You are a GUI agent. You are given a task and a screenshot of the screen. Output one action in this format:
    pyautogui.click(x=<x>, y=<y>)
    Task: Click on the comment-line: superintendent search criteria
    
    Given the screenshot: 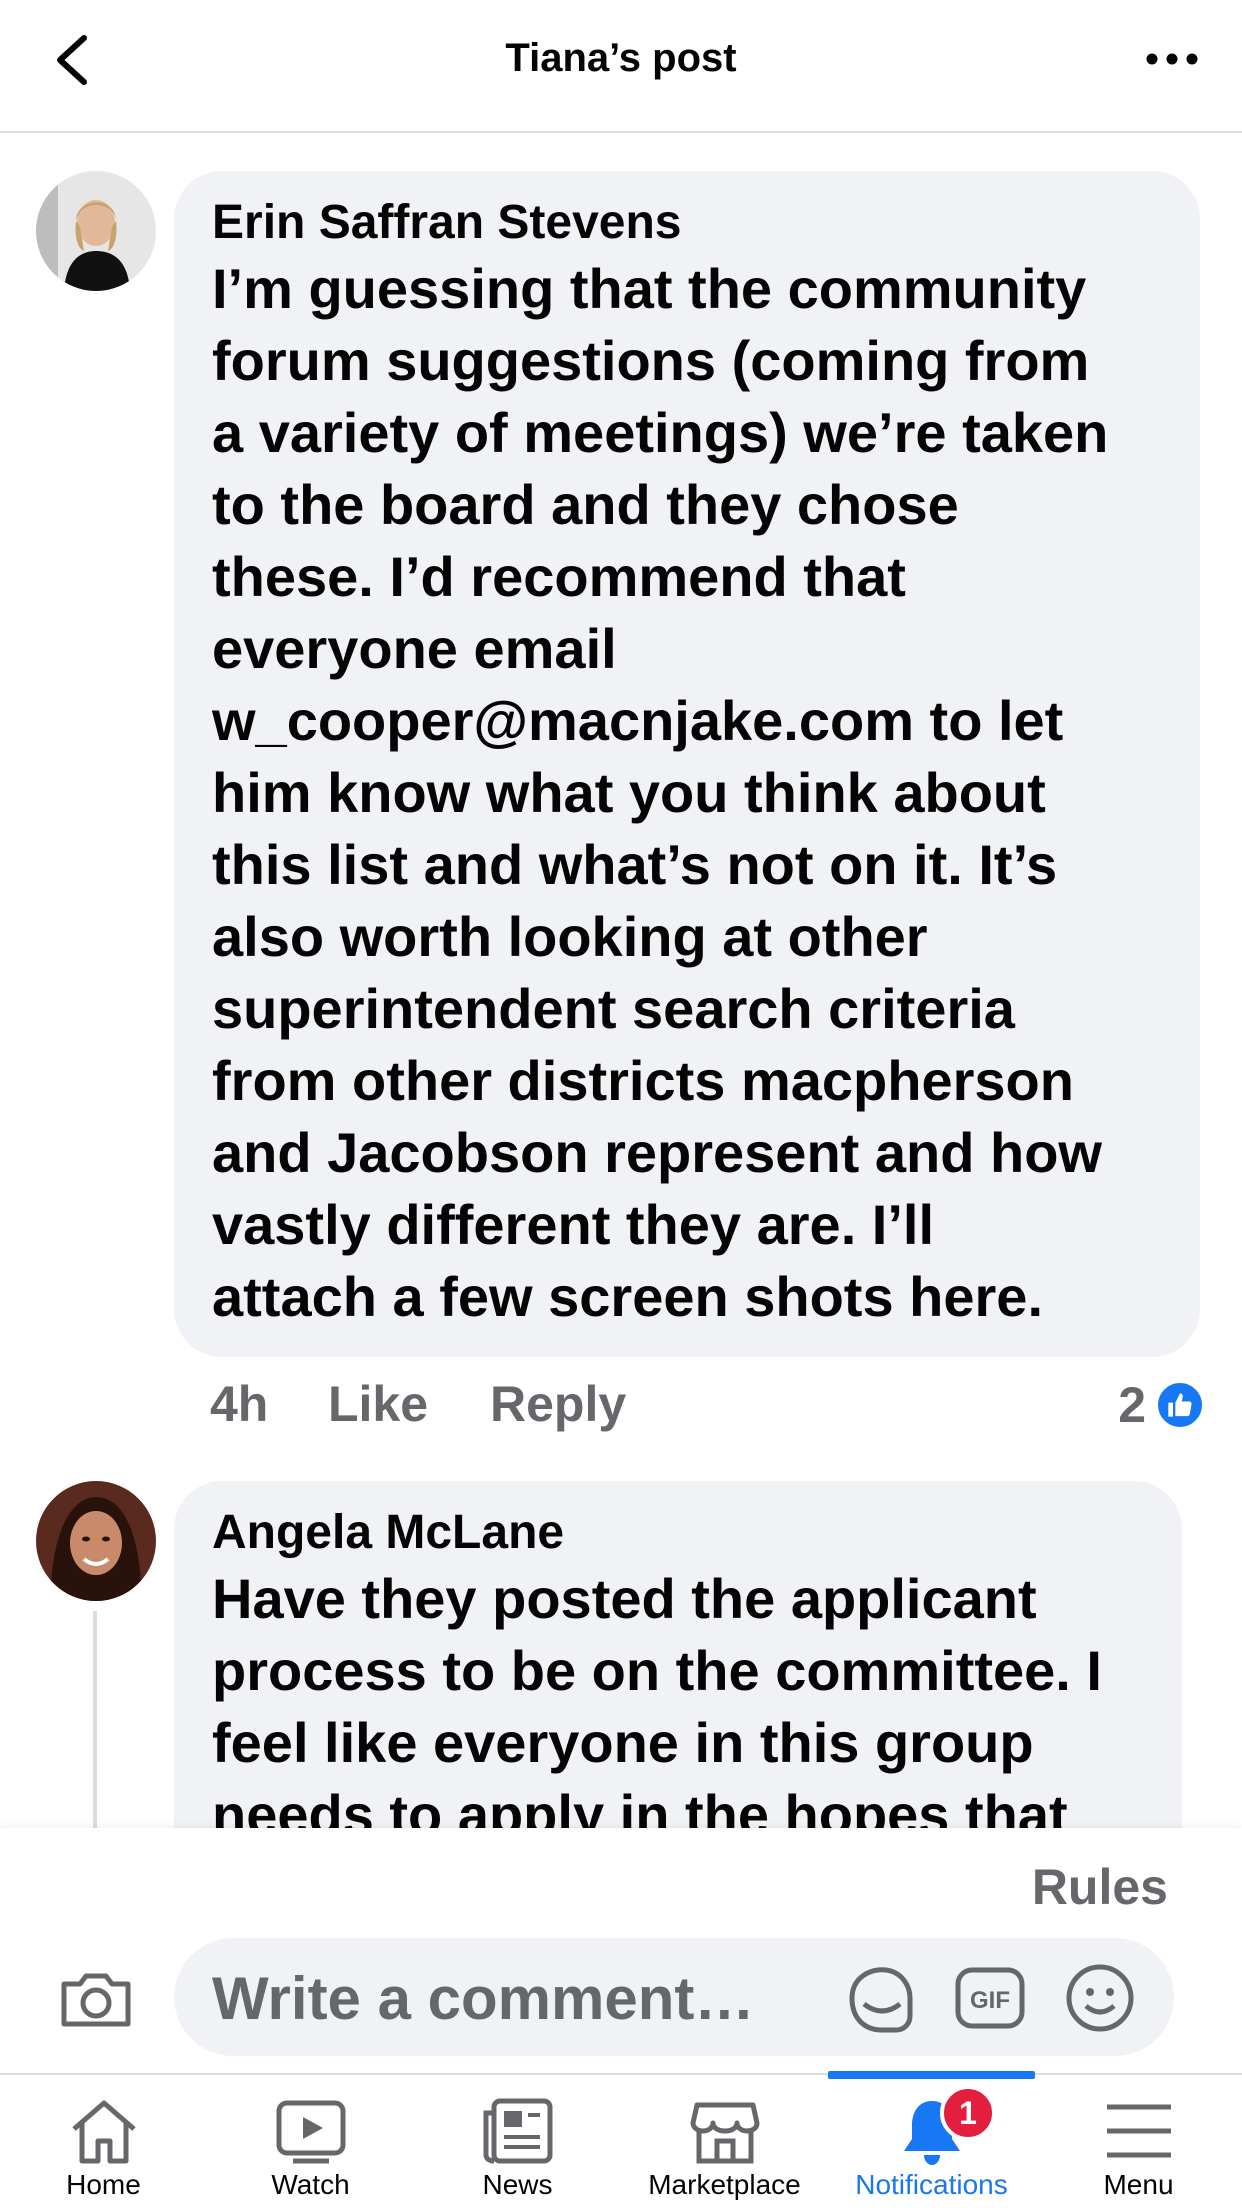 What is the action you would take?
    pyautogui.click(x=613, y=1008)
    